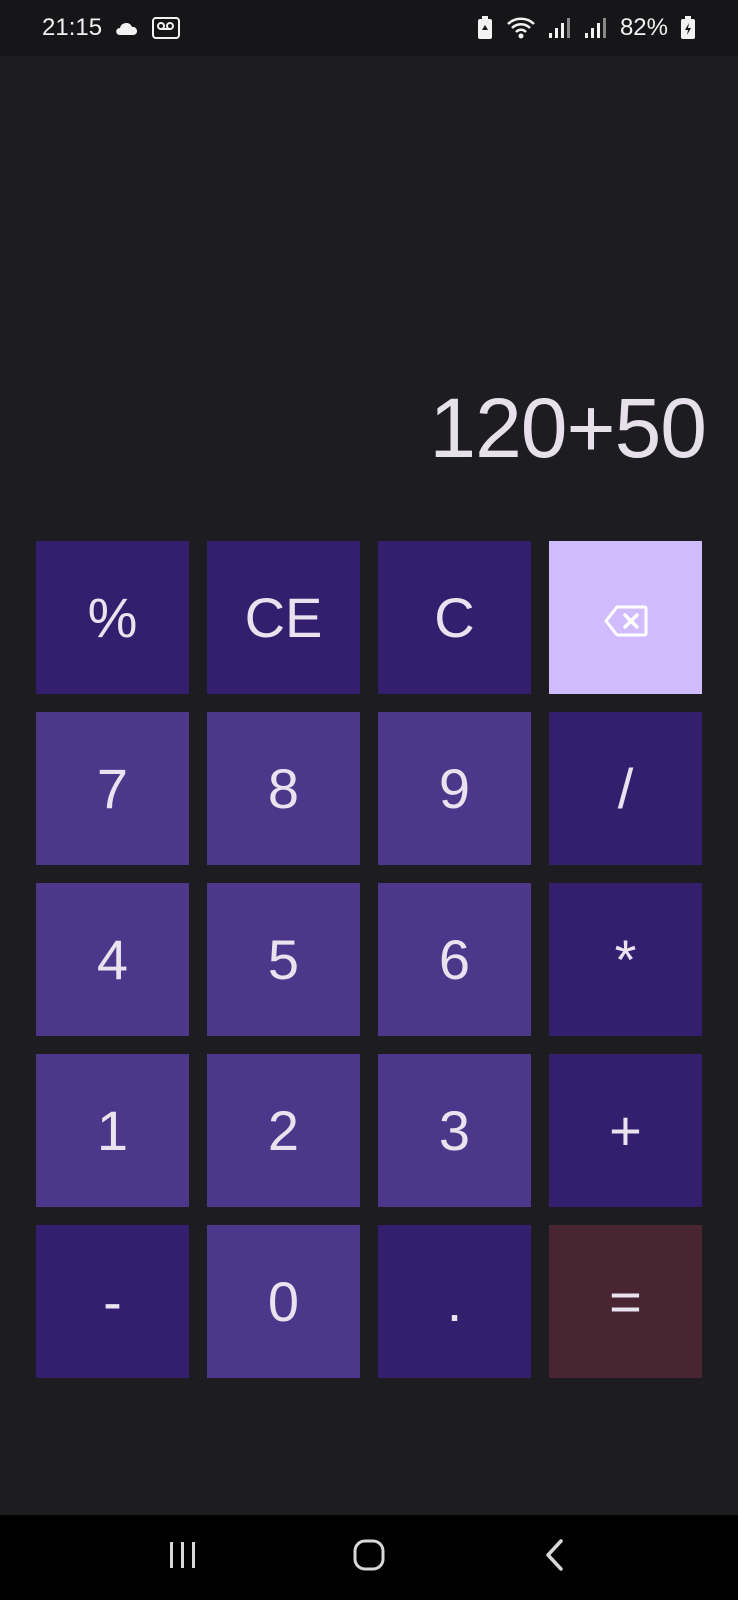  I want to click on digit-2-key: 2, so click(283, 1130).